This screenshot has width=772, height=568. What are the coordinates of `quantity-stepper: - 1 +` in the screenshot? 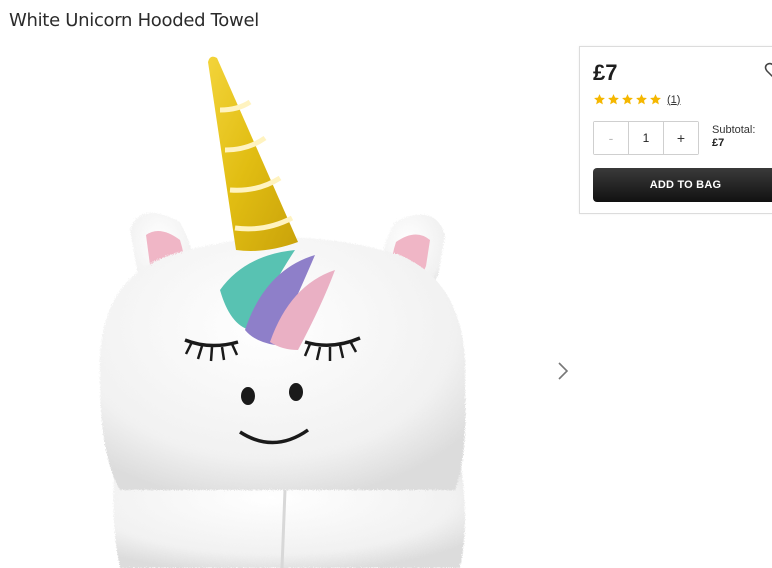 It's located at (646, 138).